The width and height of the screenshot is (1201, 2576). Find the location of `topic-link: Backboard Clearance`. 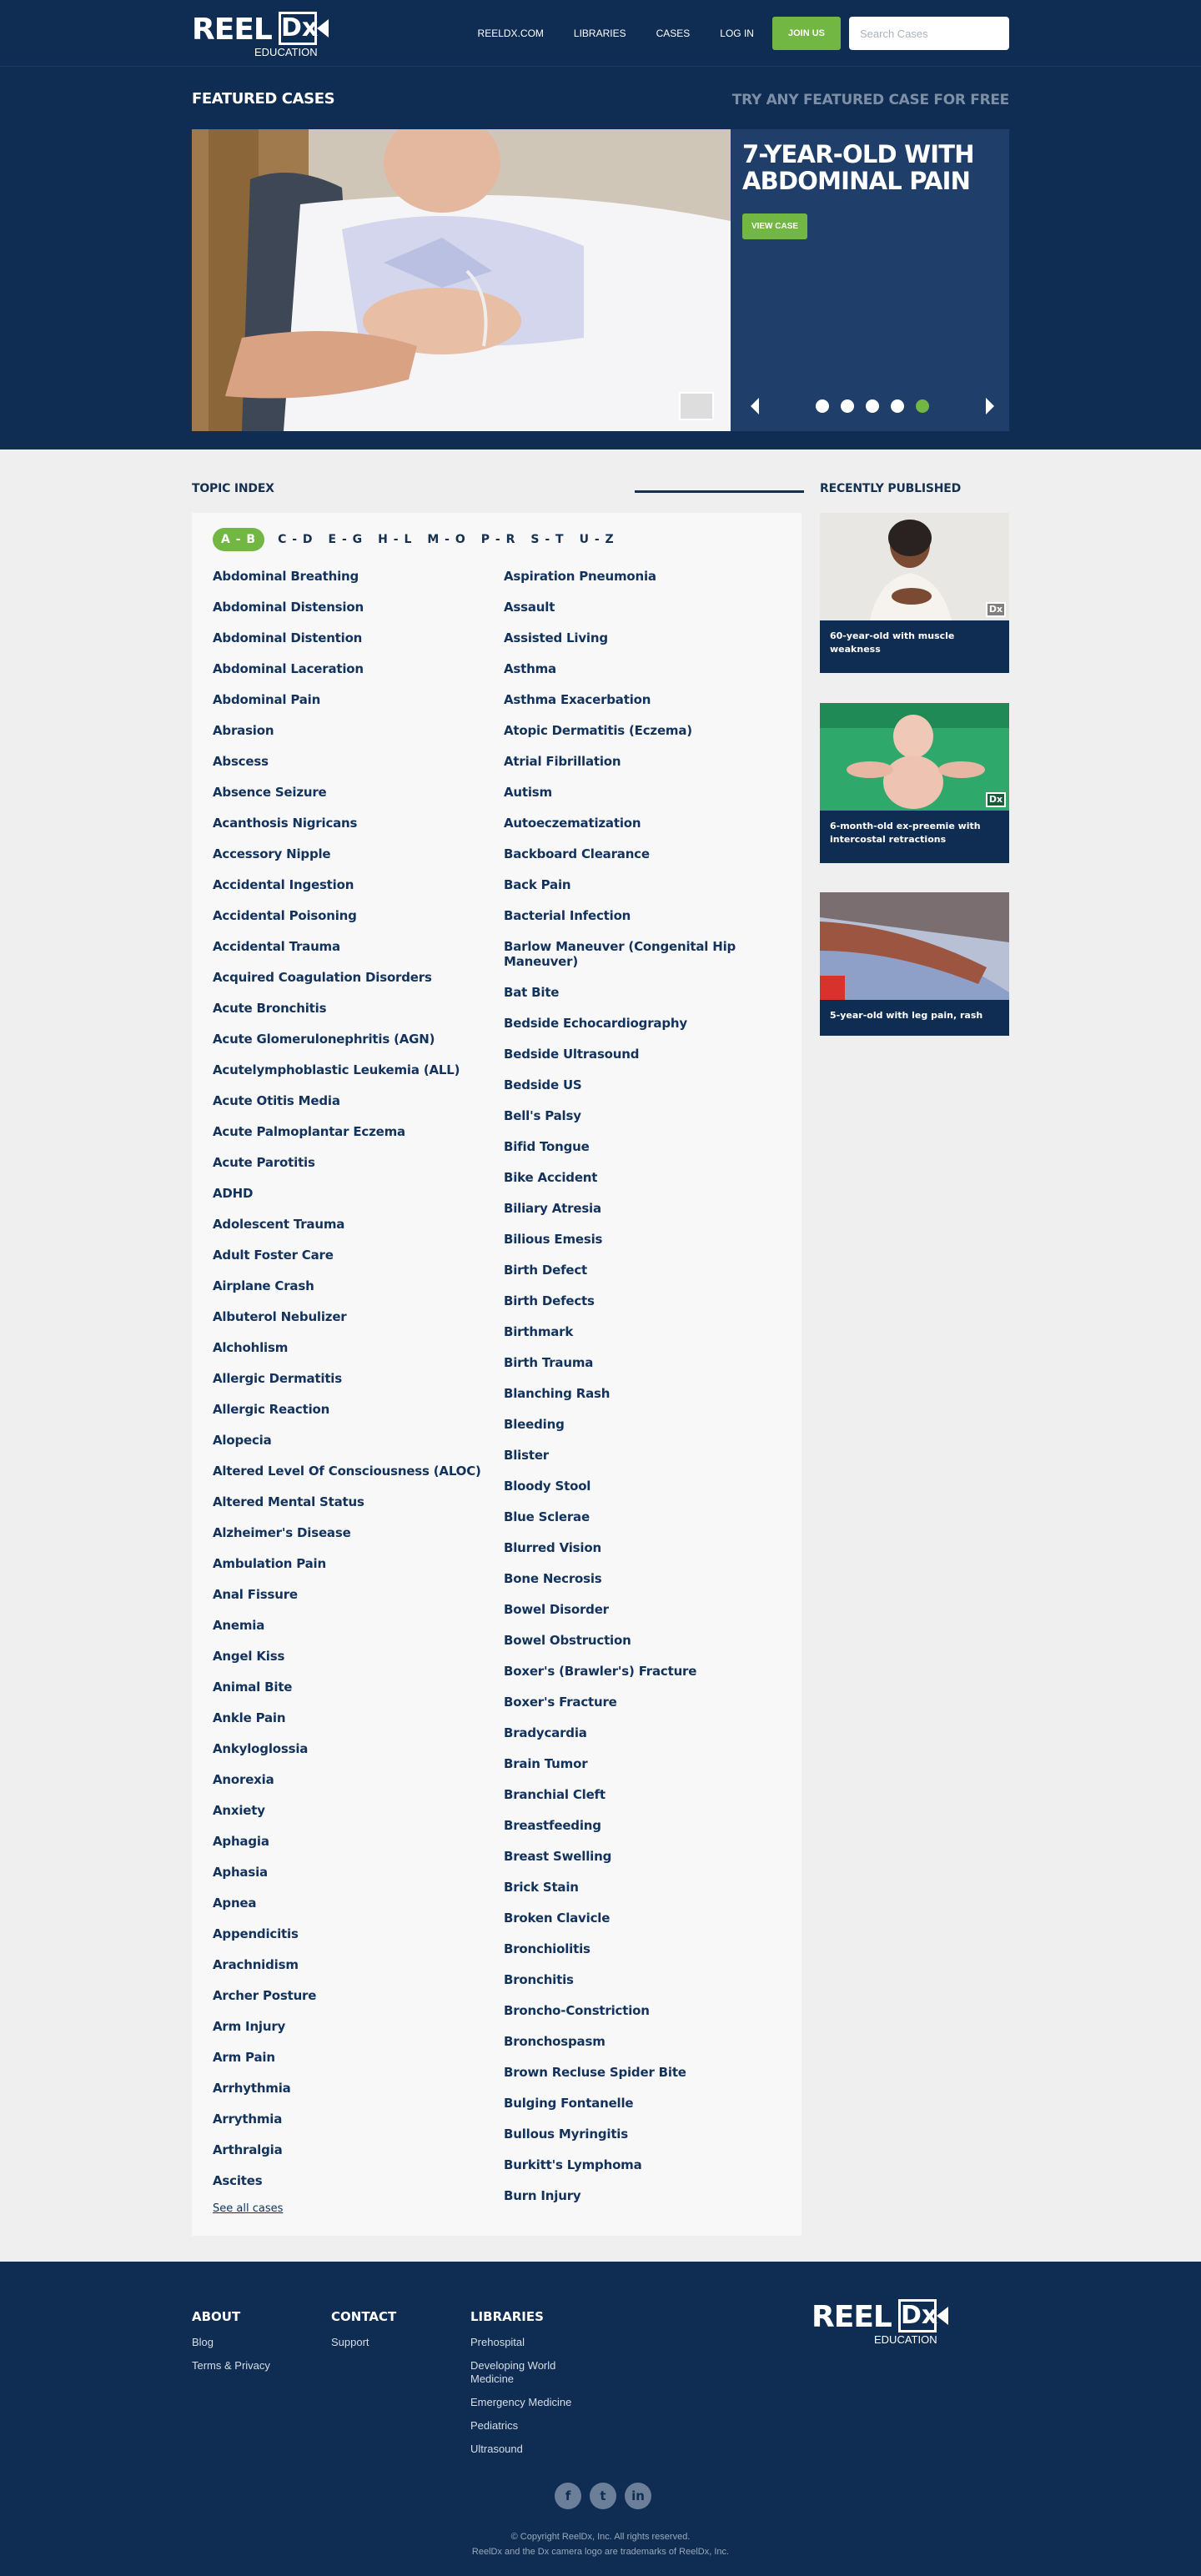

topic-link: Backboard Clearance is located at coordinates (642, 853).